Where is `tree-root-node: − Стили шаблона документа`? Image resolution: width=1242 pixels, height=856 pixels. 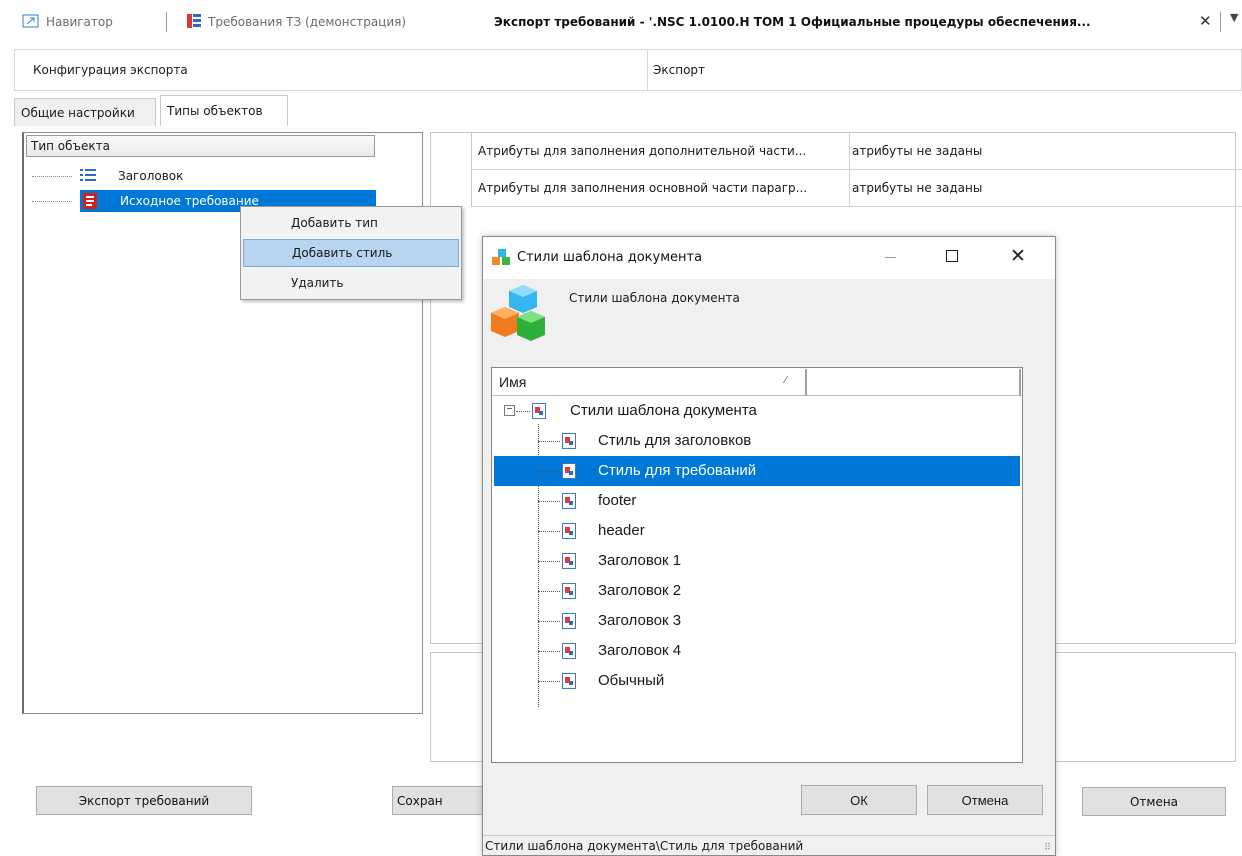
tree-root-node: − Стили шаблона документа is located at coordinates (757, 411).